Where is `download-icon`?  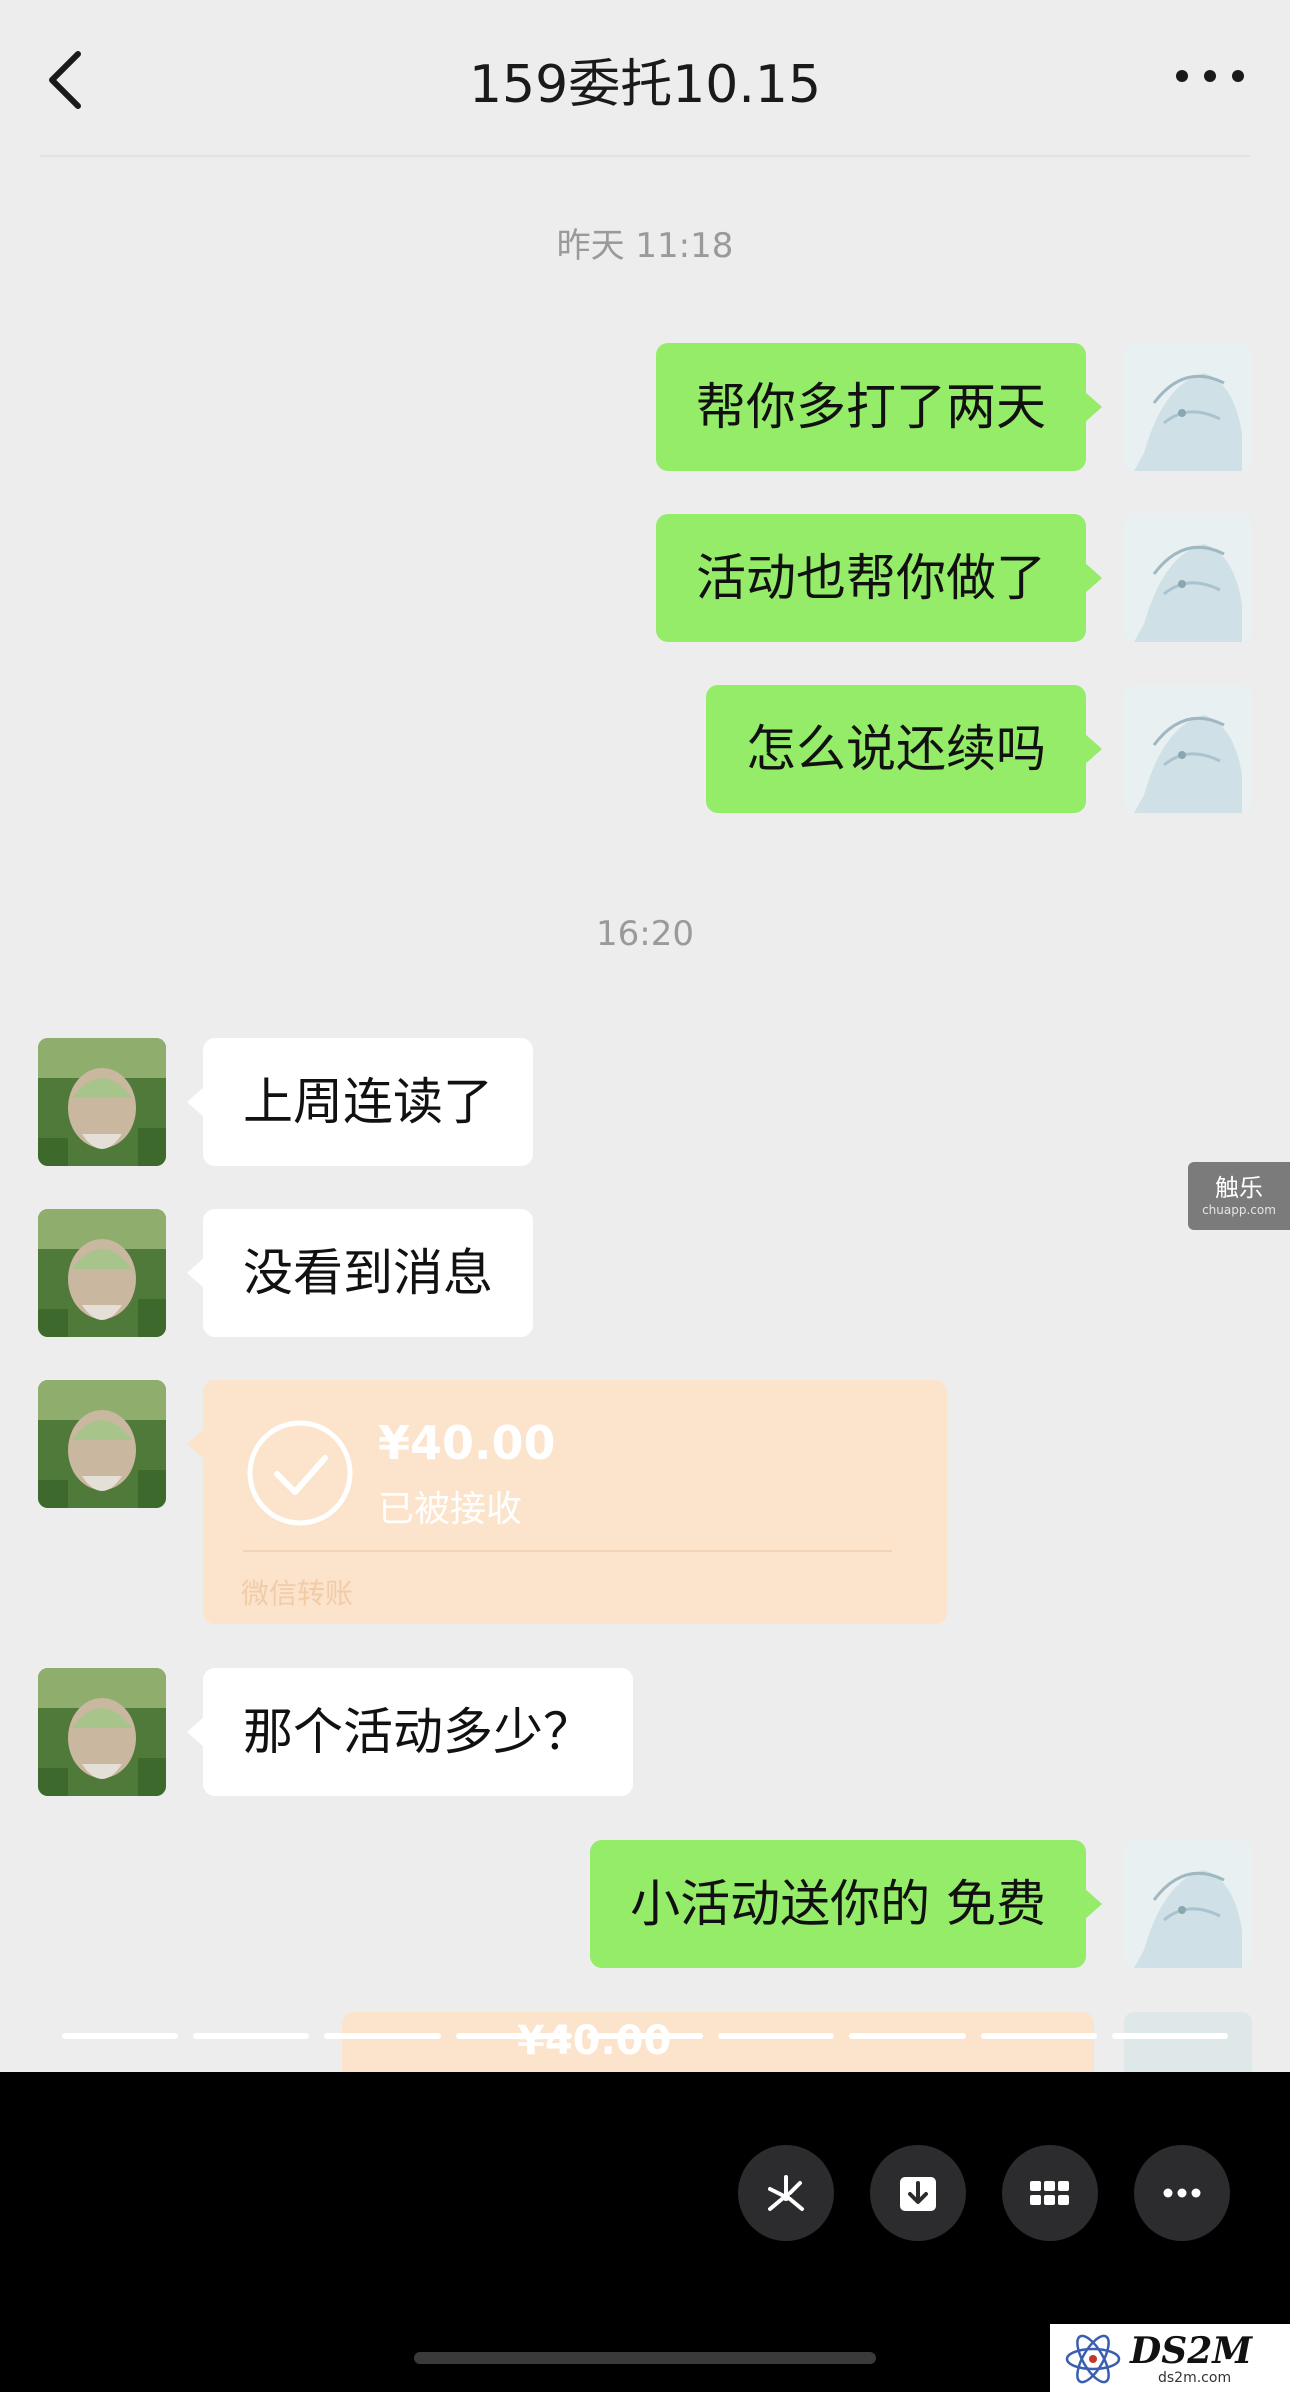
download-icon is located at coordinates (918, 2194).